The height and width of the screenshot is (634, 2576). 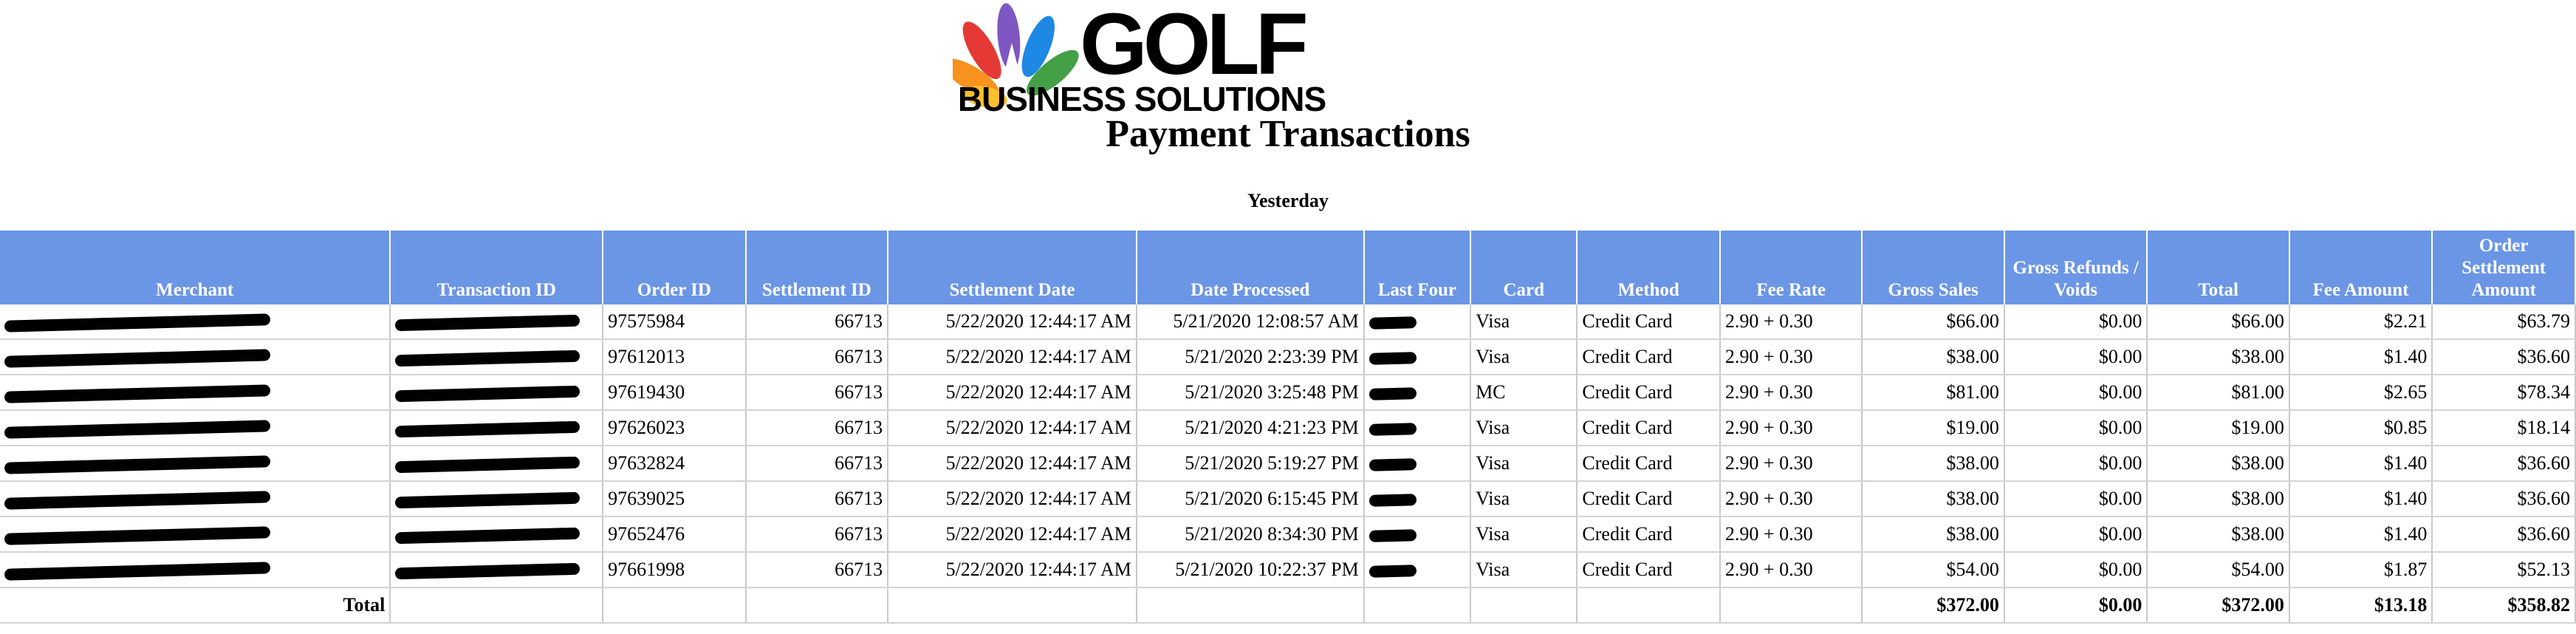 What do you see at coordinates (2361, 393) in the screenshot?
I see `fee-amount-cell: $2.65` at bounding box center [2361, 393].